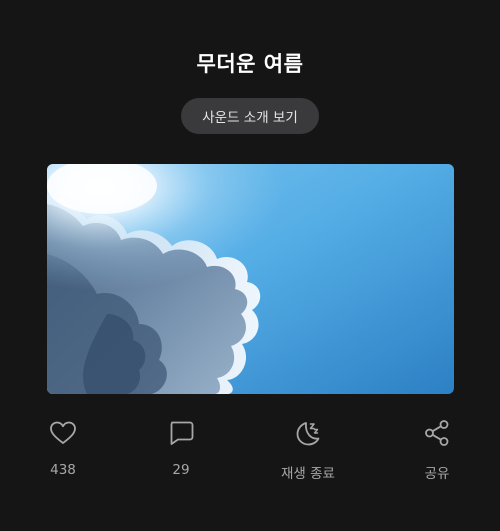 The height and width of the screenshot is (531, 500). What do you see at coordinates (437, 450) in the screenshot?
I see `share-action: 공유` at bounding box center [437, 450].